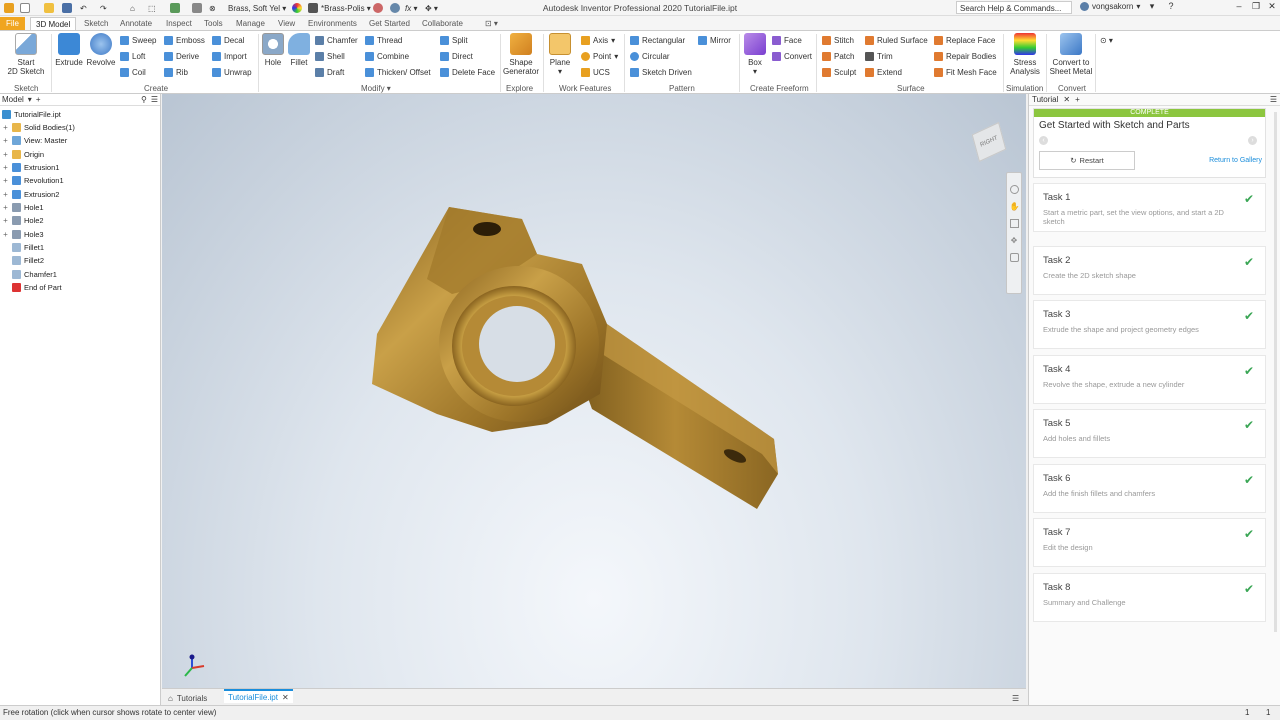 This screenshot has height=720, width=1280. Describe the element at coordinates (1252, 140) in the screenshot. I see `next-page-icon: ›` at that location.